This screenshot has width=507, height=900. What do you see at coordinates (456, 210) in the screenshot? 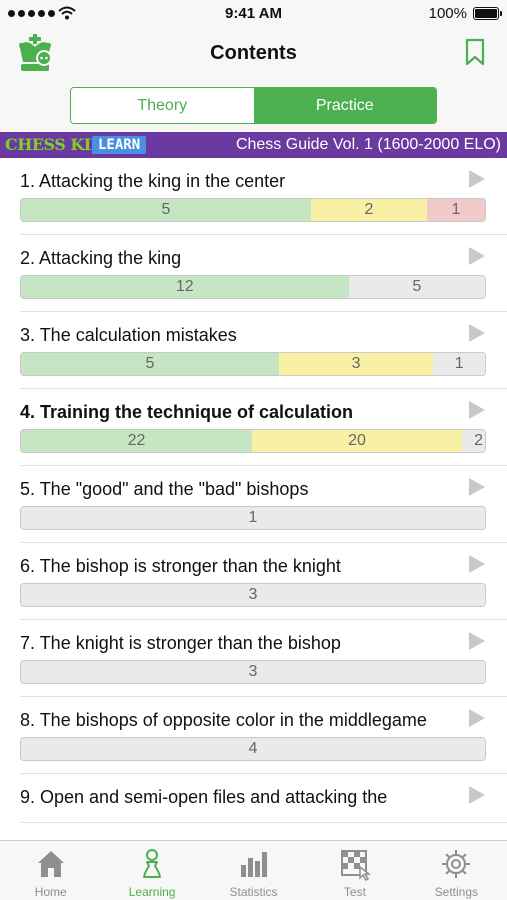
I see `progress-segment-red: 1` at bounding box center [456, 210].